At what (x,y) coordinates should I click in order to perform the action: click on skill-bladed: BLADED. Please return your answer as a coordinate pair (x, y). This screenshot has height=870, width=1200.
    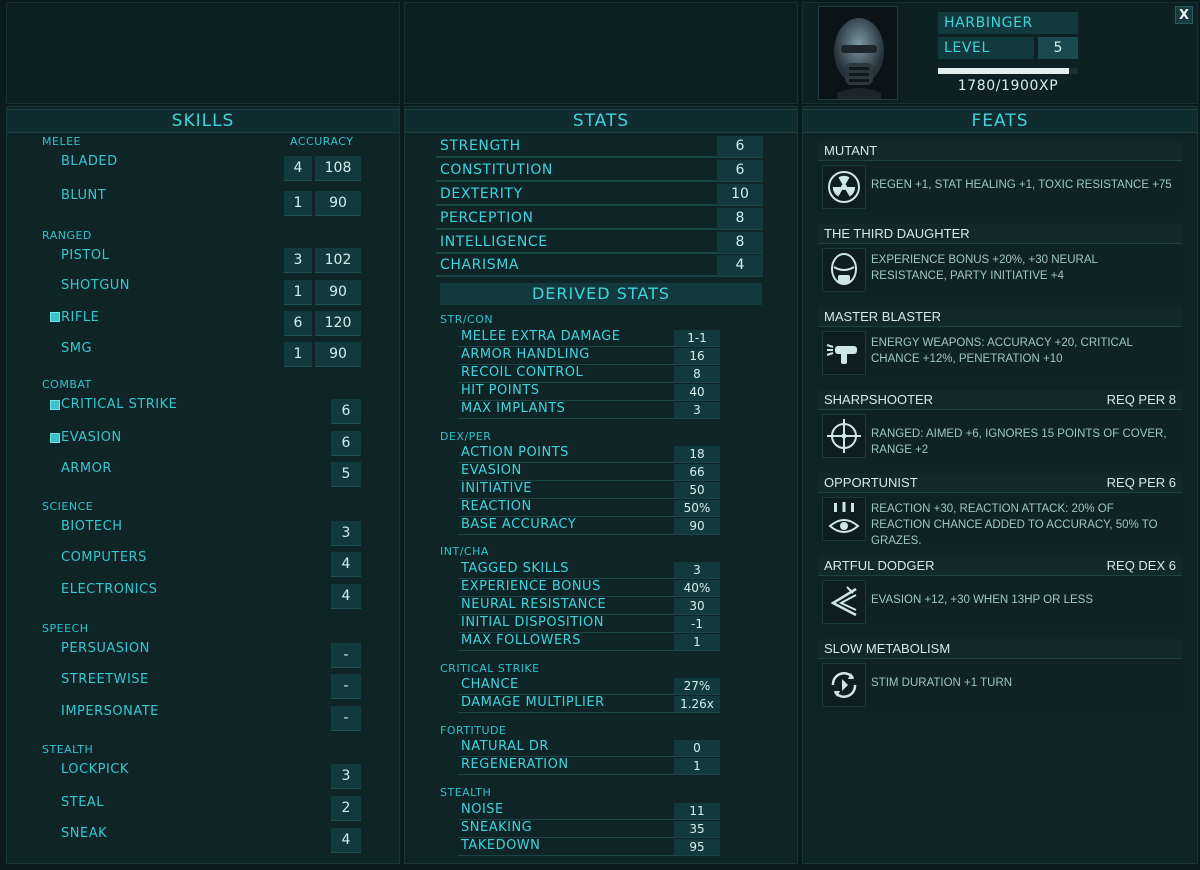
    Looking at the image, I should click on (89, 161).